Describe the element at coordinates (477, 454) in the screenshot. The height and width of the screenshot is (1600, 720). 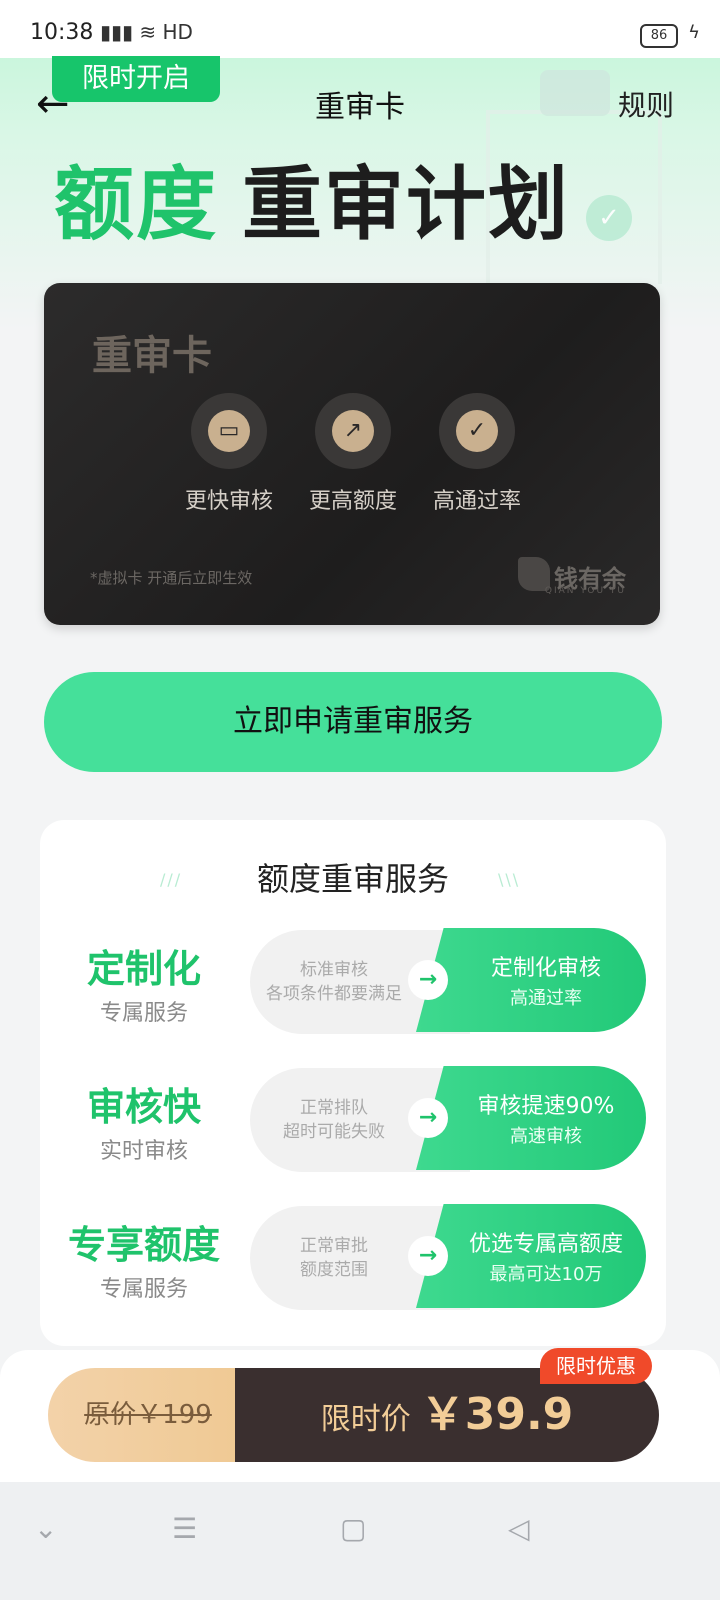
I see `feature-pass-rate: ✓ 高通过率` at that location.